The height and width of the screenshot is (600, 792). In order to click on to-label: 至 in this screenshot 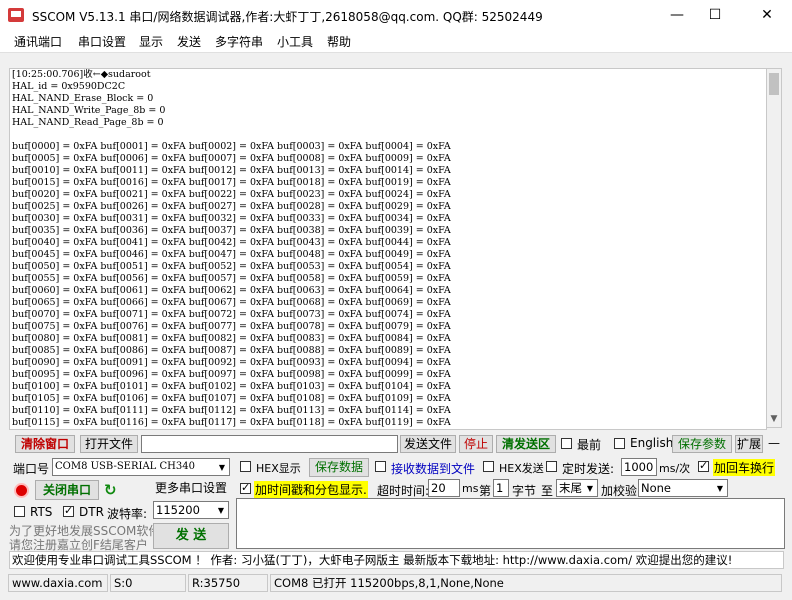, I will do `click(547, 491)`.